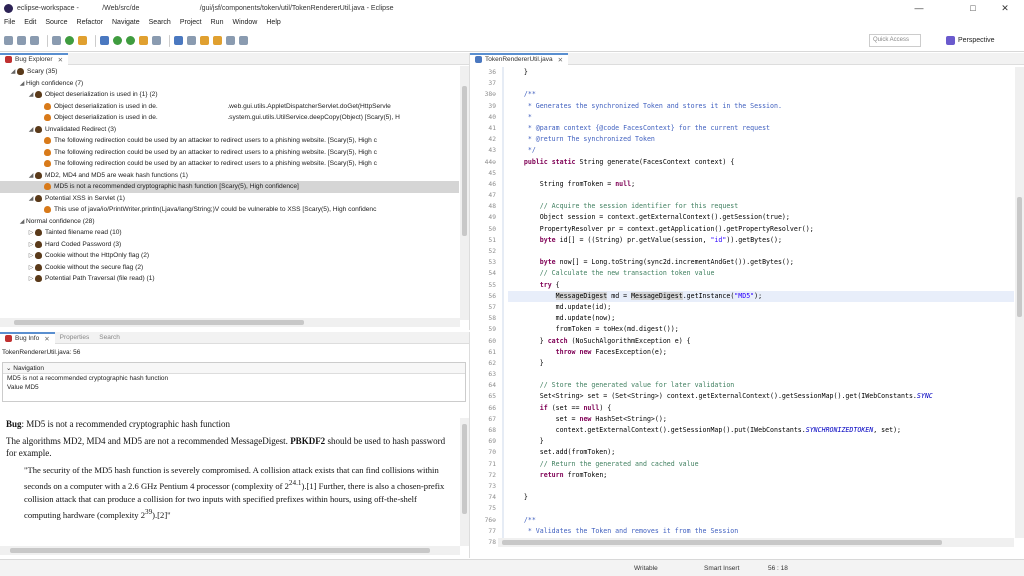 The width and height of the screenshot is (1024, 576). Describe the element at coordinates (217, 40) in the screenshot. I see `previous-annotation-icon` at that location.